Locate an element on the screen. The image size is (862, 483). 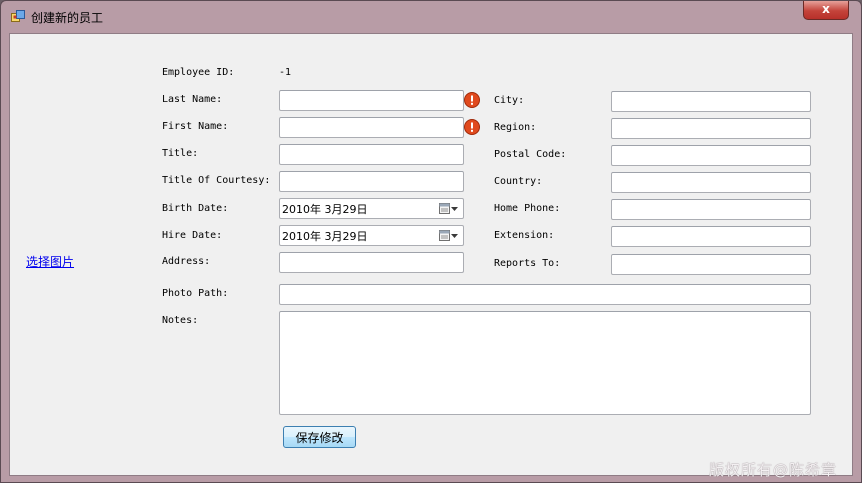
title-of-courtesy-label: Title Of Courtesy: is located at coordinates (216, 180).